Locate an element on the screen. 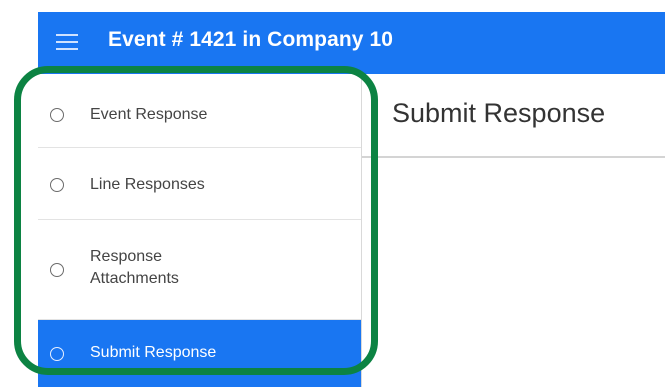 The height and width of the screenshot is (387, 665). page-gutter is located at coordinates (19, 199).